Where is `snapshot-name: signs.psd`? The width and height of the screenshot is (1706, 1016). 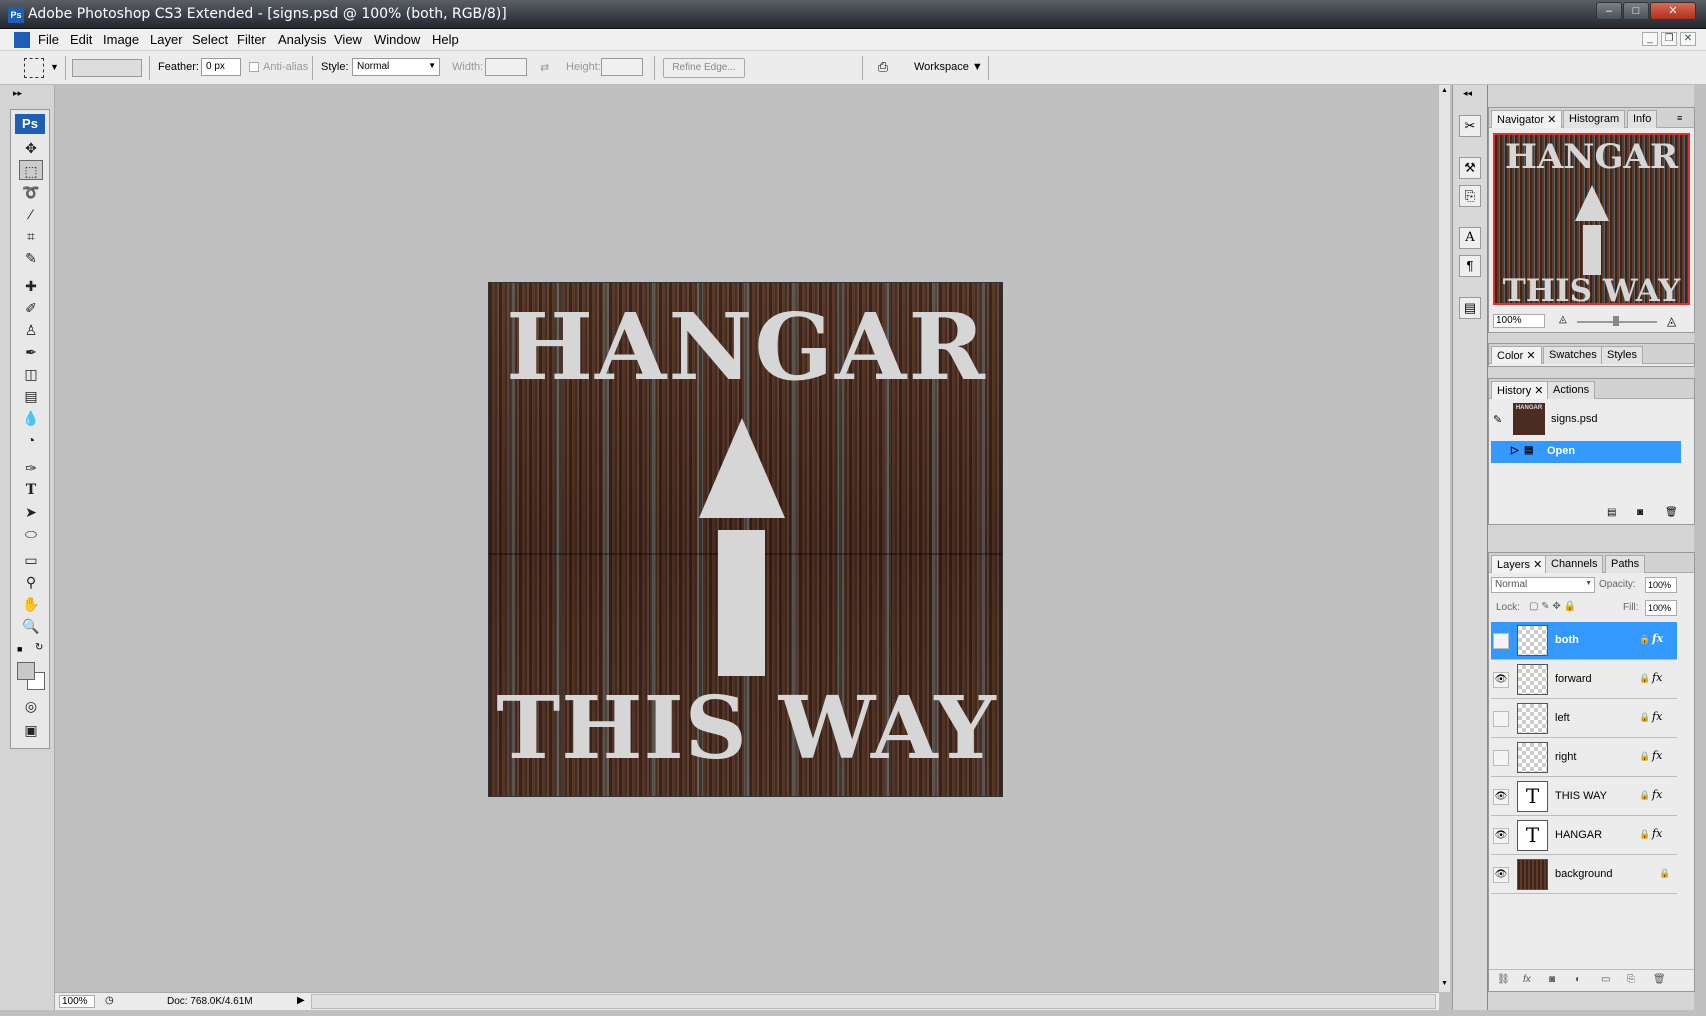 snapshot-name: signs.psd is located at coordinates (1574, 419).